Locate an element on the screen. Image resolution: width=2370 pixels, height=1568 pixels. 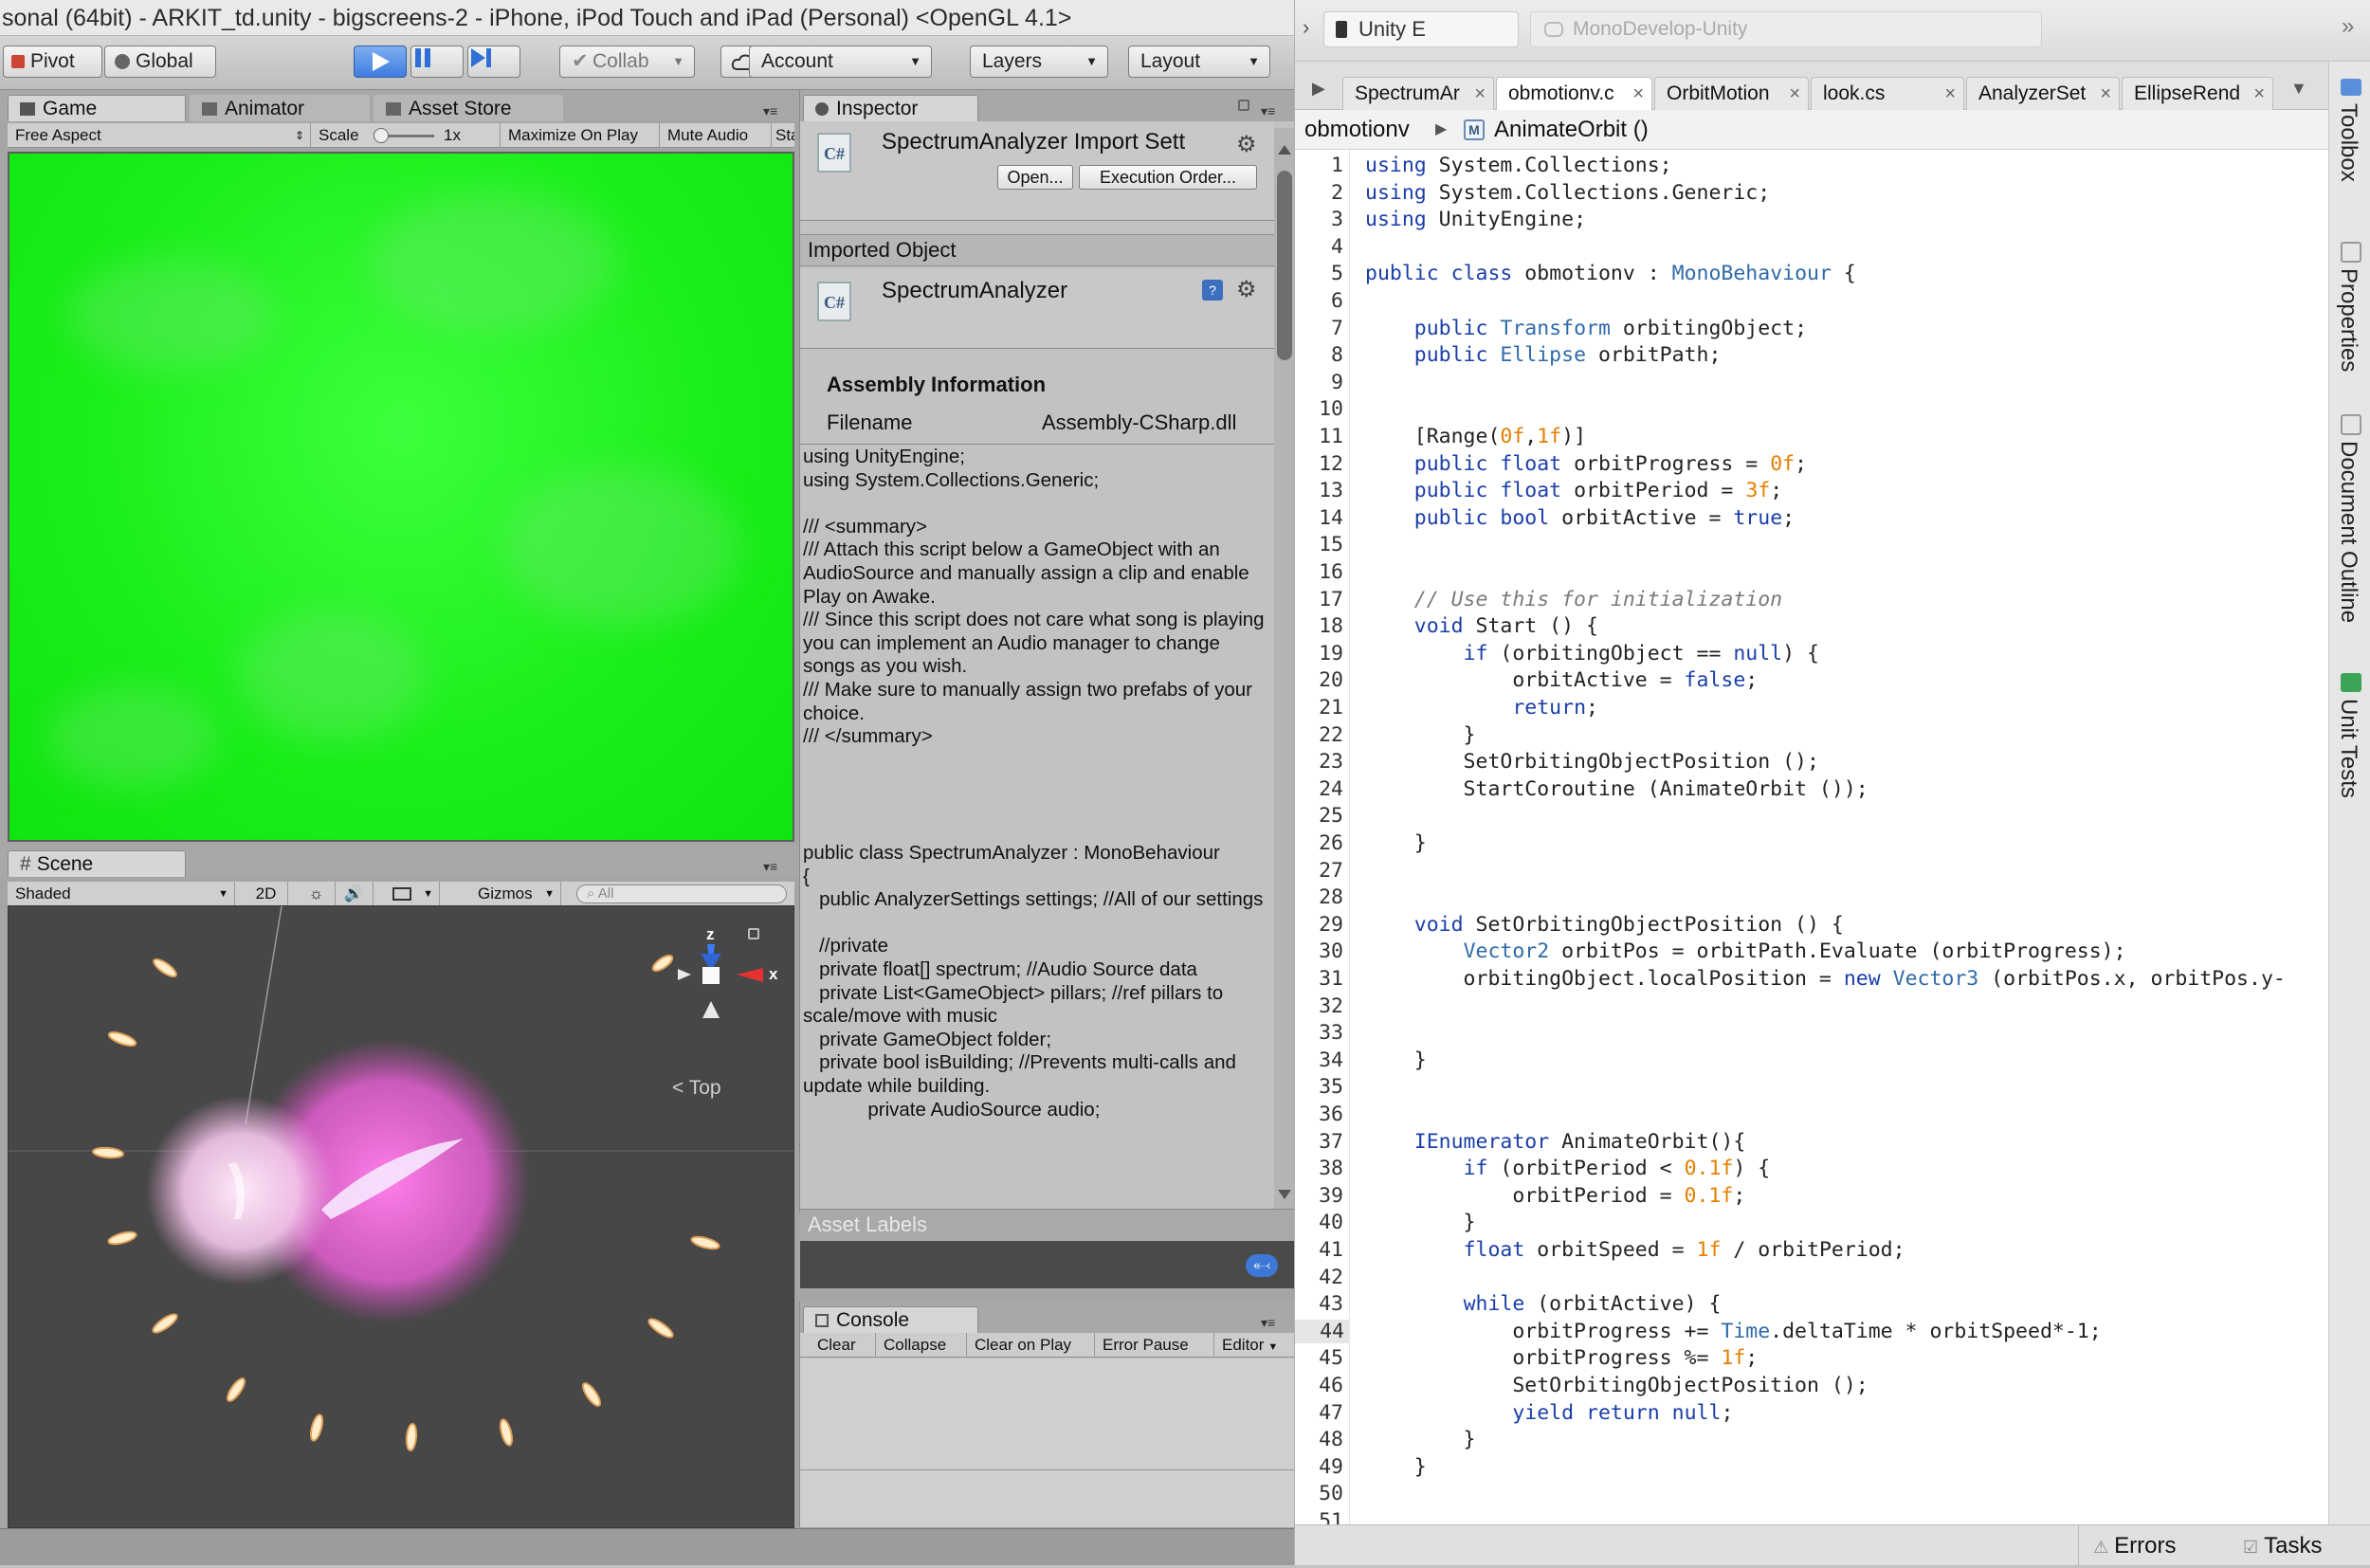
collab-dropdown: ✔ Collab ▼ is located at coordinates (627, 62).